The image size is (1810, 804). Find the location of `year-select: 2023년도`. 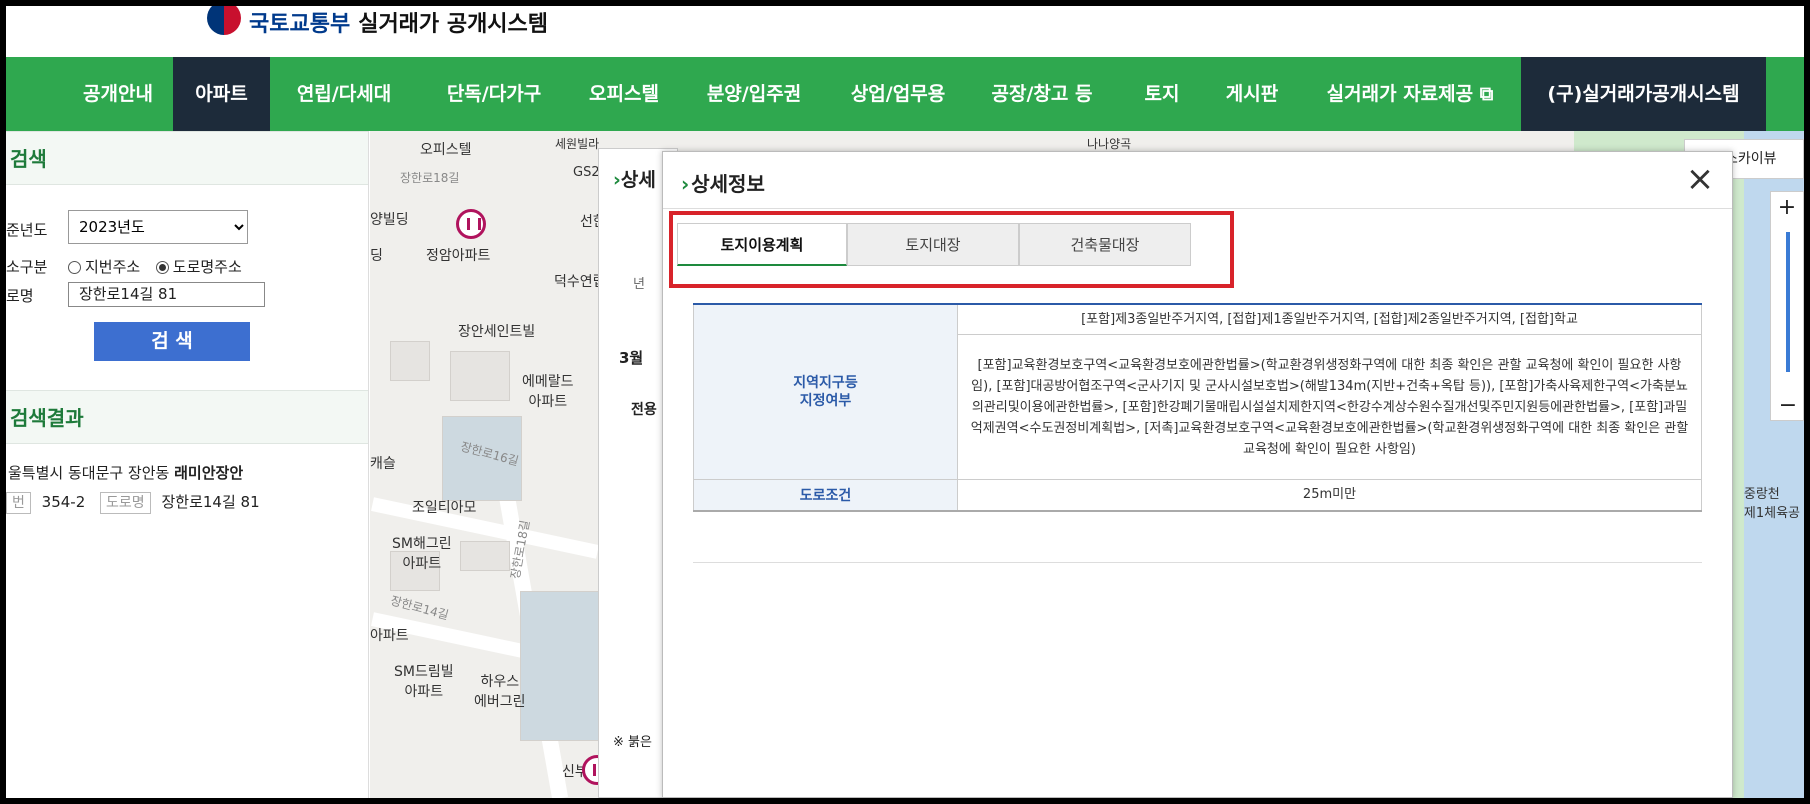

year-select: 2023년도 is located at coordinates (158, 227).